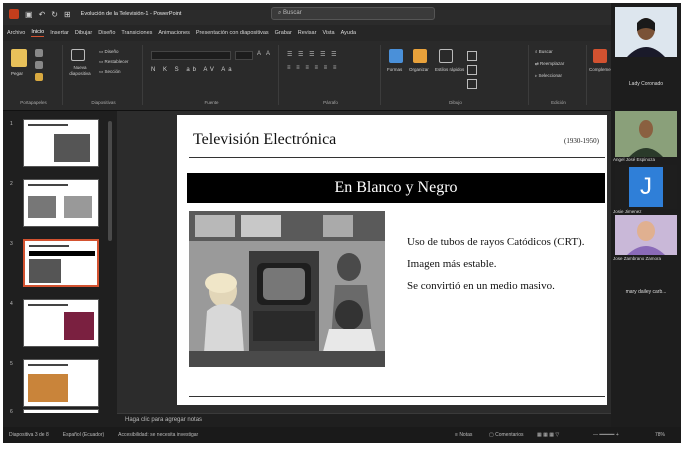 The image size is (684, 451). Describe the element at coordinates (364, 420) in the screenshot. I see `notes-pane: Haga clic para agregar notas` at that location.